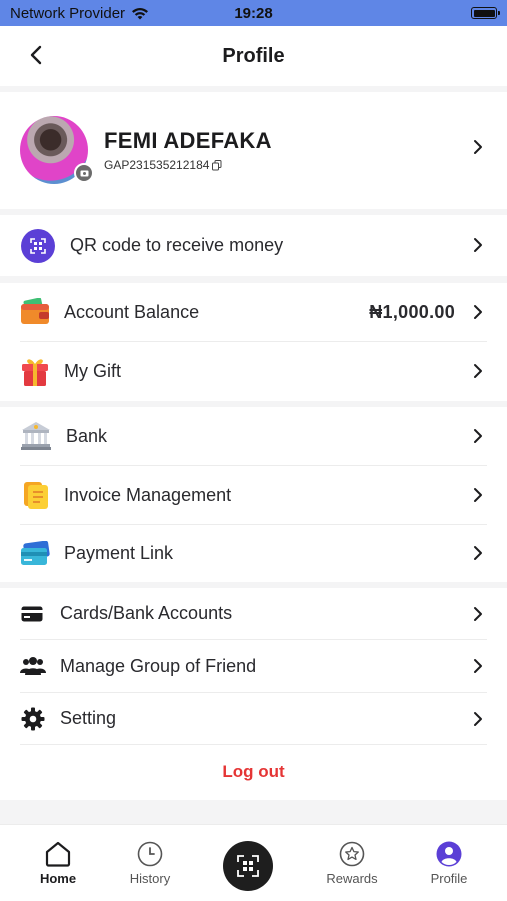  I want to click on profile-id-text: GAP231535212184, so click(157, 165).